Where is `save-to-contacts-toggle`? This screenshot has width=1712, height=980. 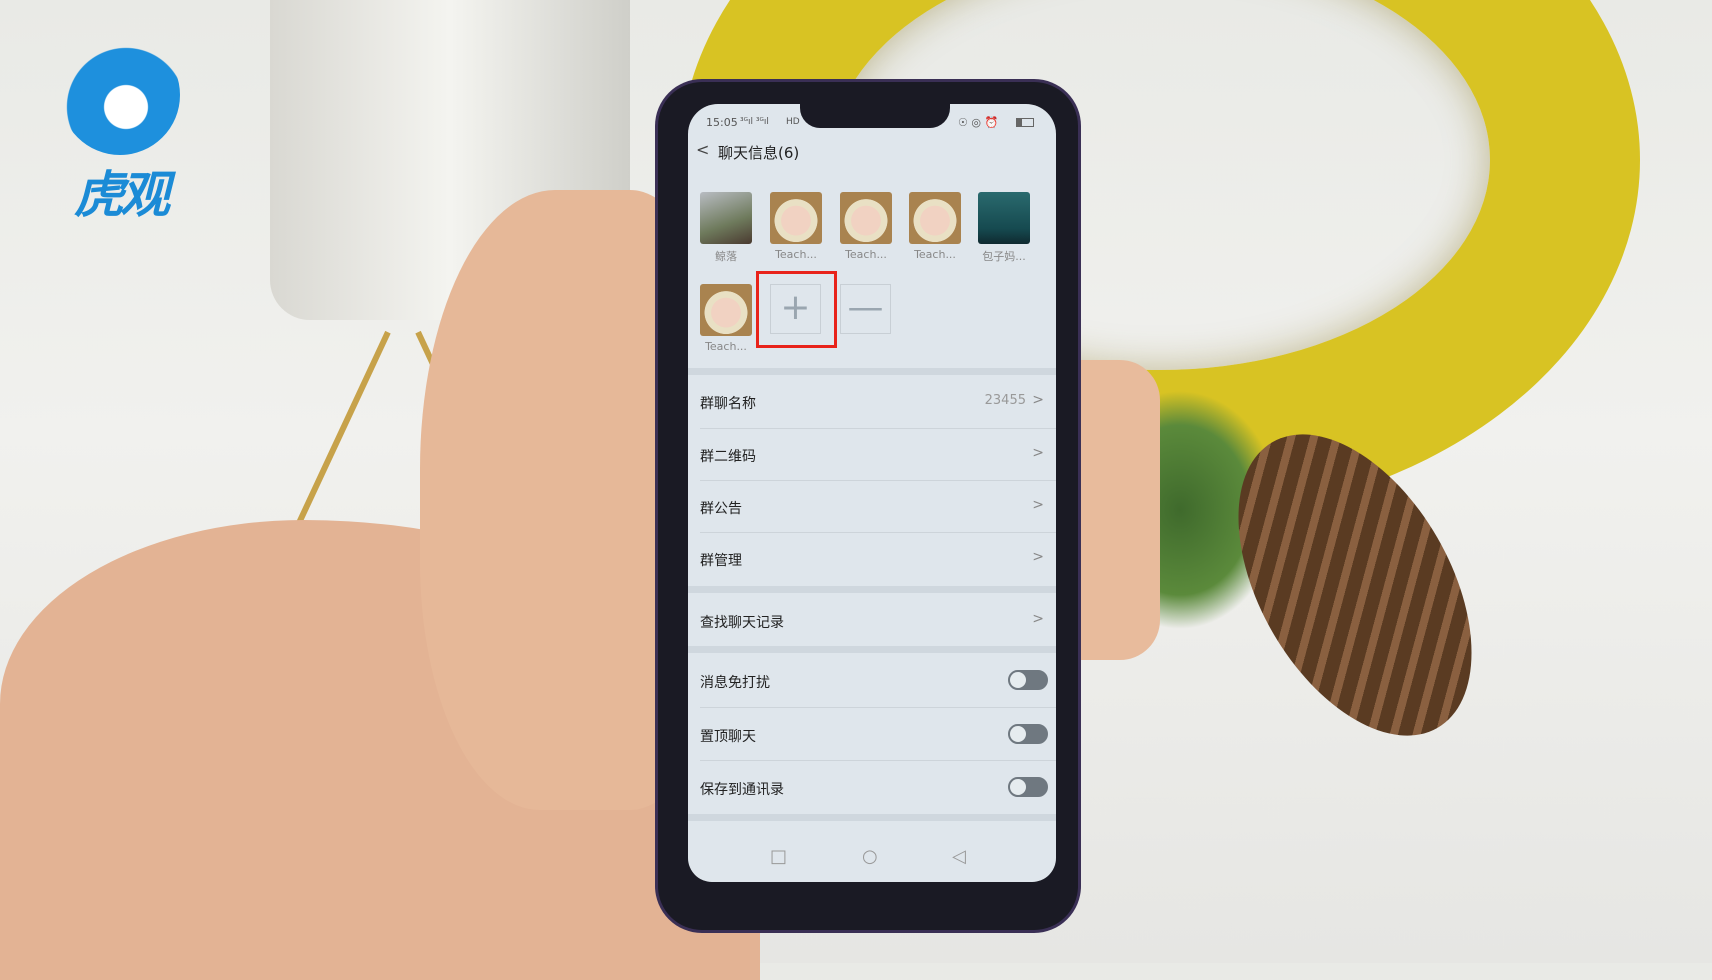 save-to-contacts-toggle is located at coordinates (1028, 787).